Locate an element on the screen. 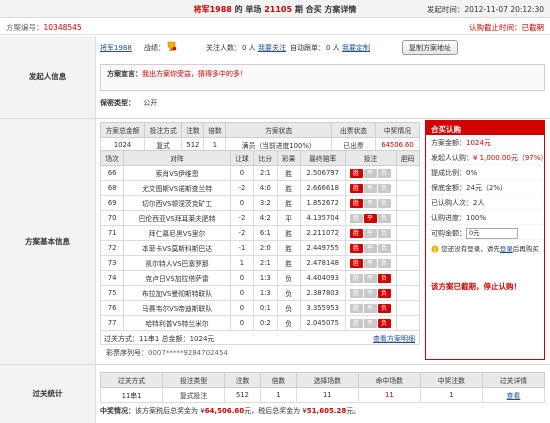 This screenshot has height=423, width=550. syn-closed-text: 该方案已截期，停止认购！ is located at coordinates (476, 286).